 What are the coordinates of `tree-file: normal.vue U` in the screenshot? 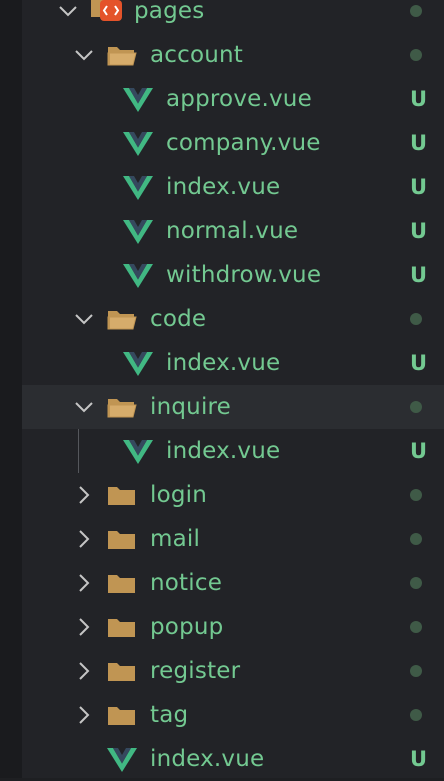 It's located at (233, 231).